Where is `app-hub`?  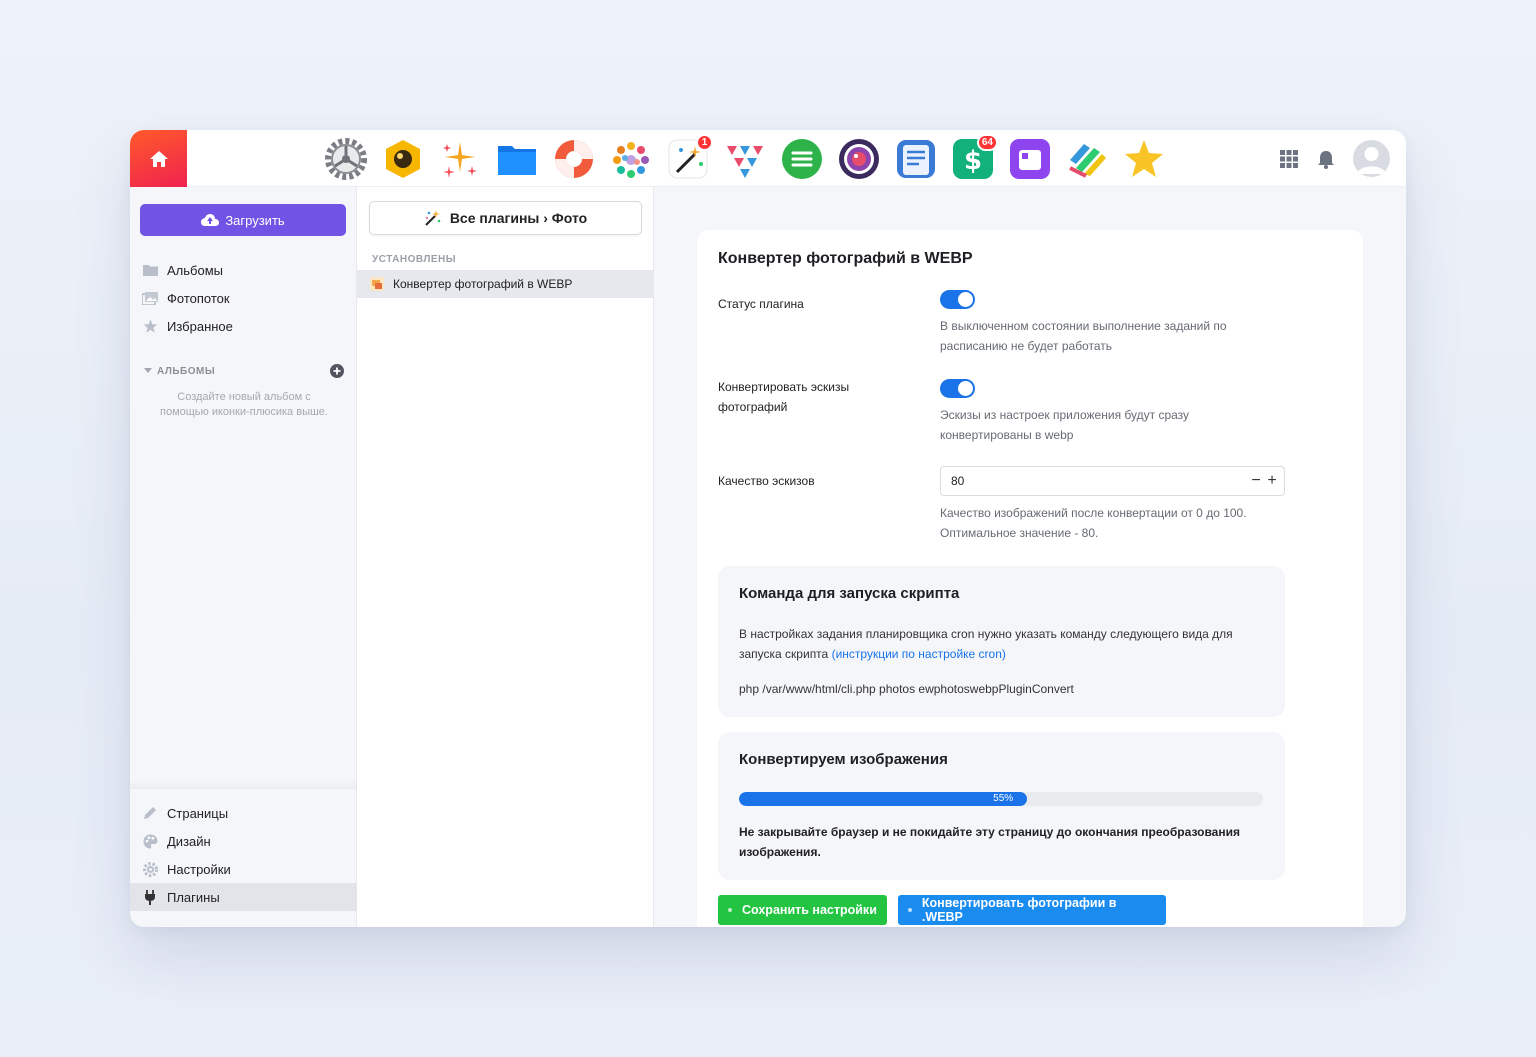 app-hub is located at coordinates (1030, 159).